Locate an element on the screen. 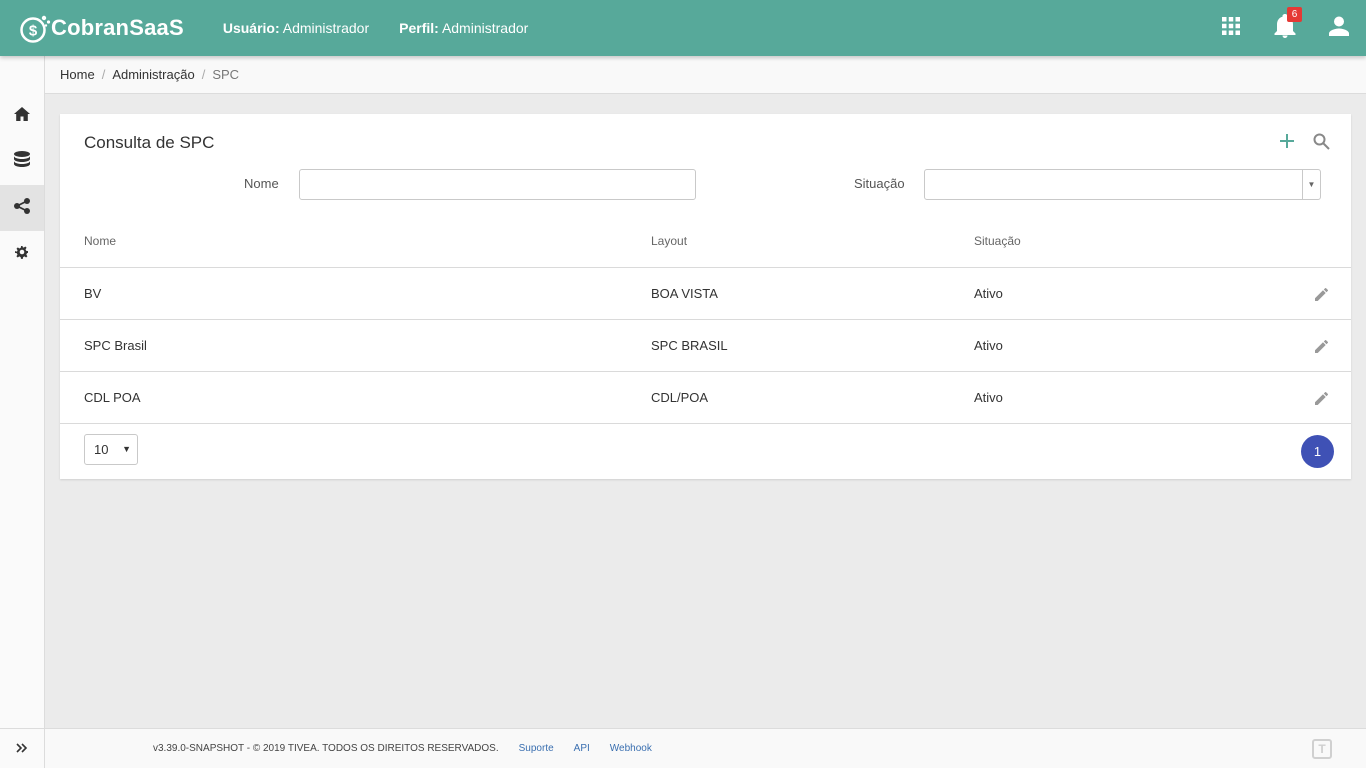 This screenshot has width=1366, height=768. footer-link-suporte: Suporte is located at coordinates (536, 748).